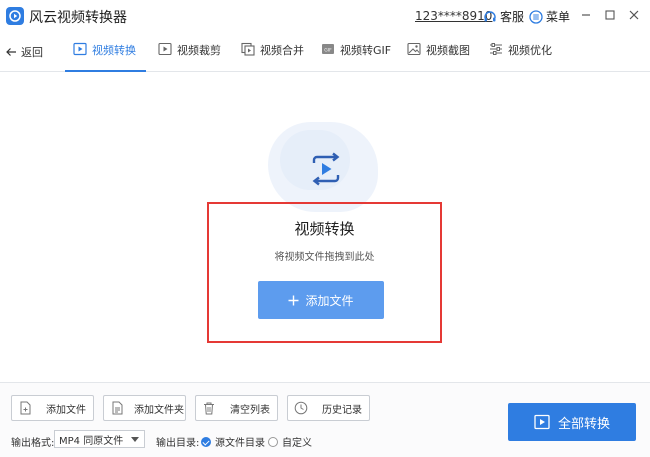 This screenshot has width=650, height=457. I want to click on headset-icon, so click(490, 15).